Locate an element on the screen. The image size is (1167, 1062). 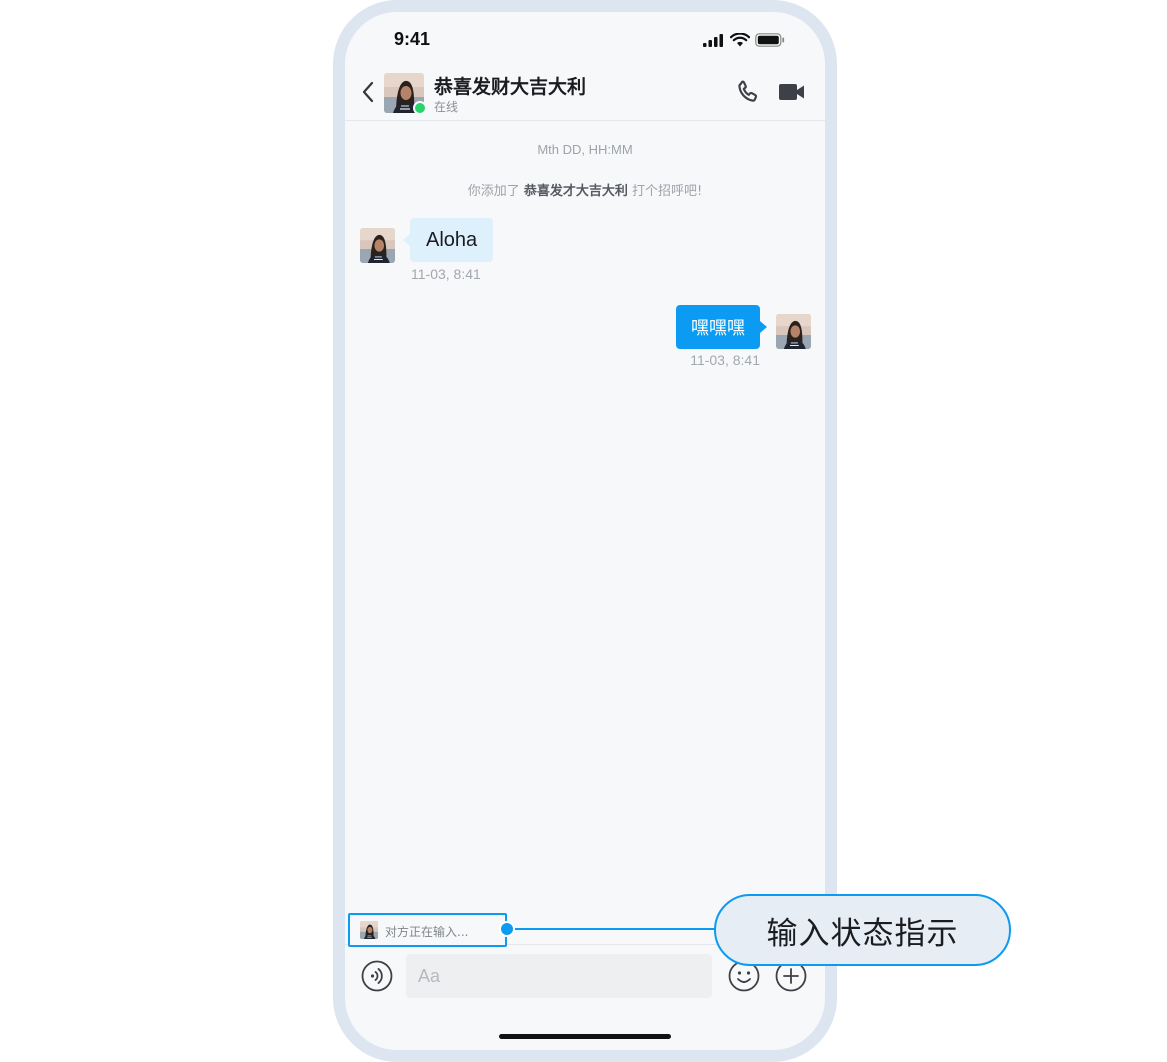
video-camera-icon is located at coordinates (791, 92).